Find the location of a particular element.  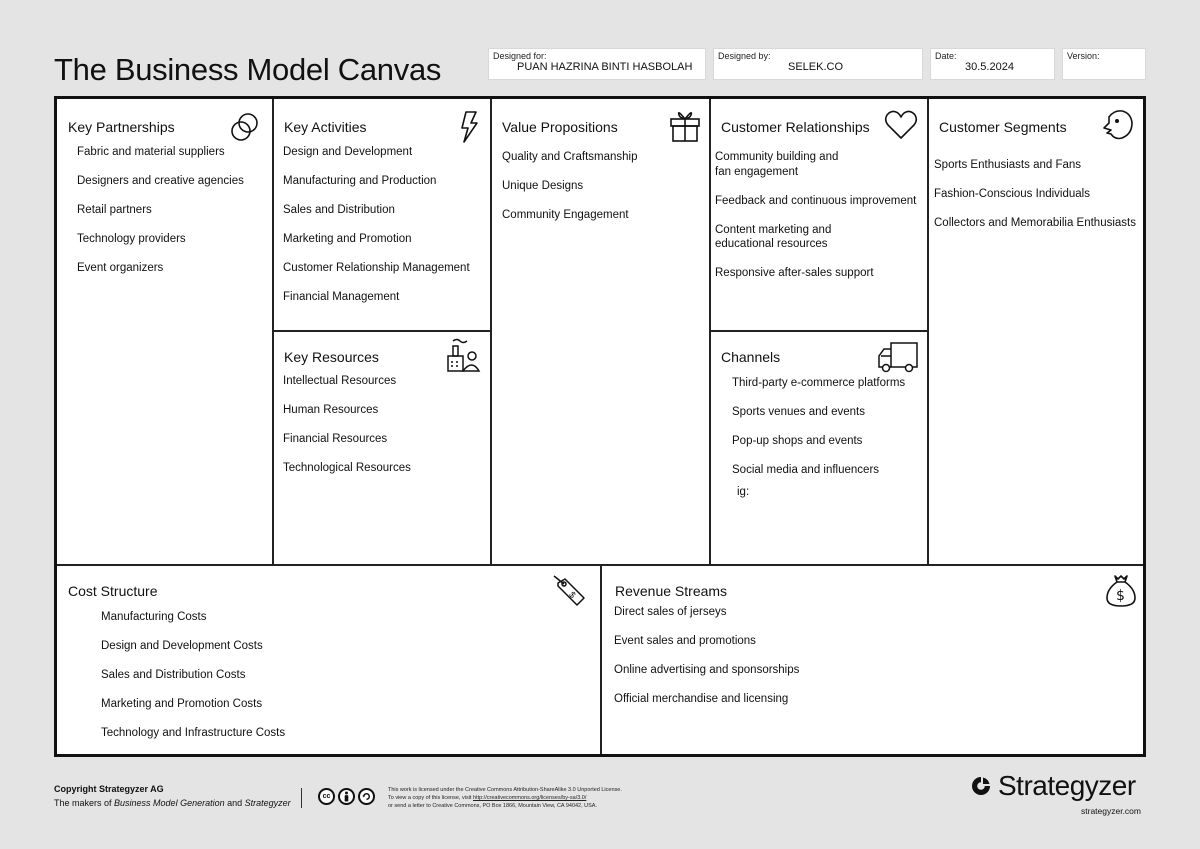

version-label: Version: is located at coordinates (1083, 56).